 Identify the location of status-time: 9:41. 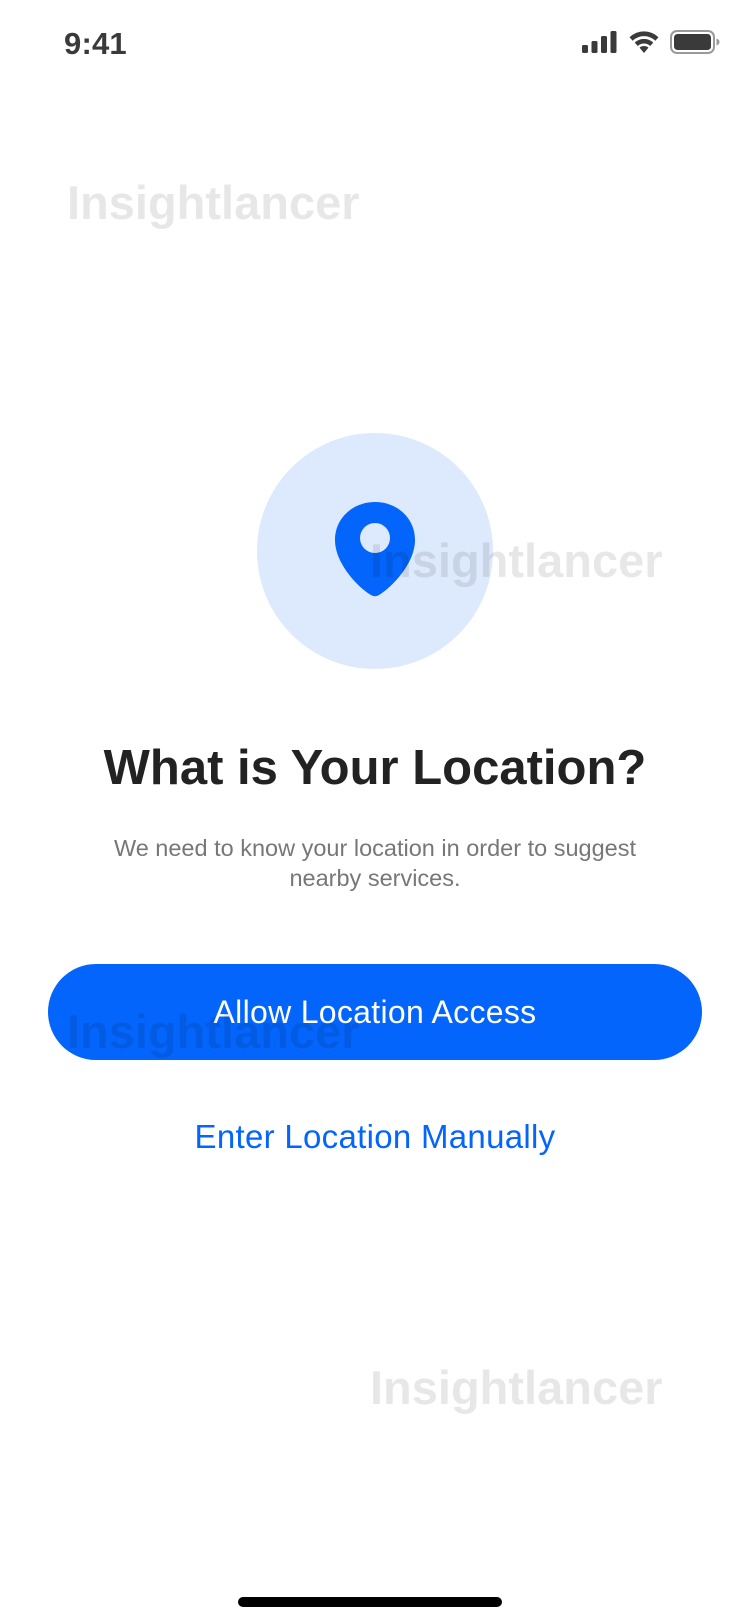
(95, 43).